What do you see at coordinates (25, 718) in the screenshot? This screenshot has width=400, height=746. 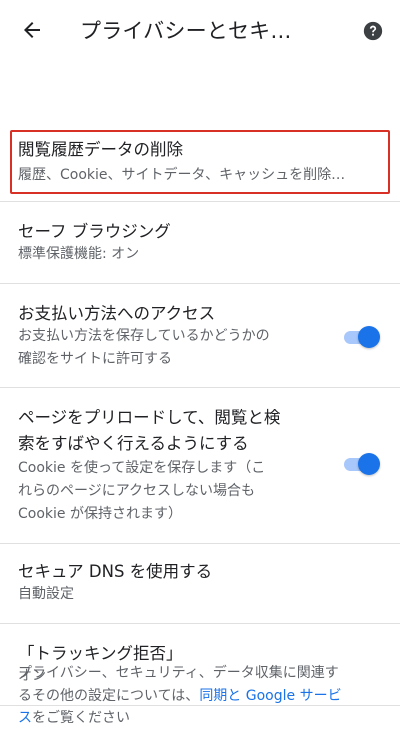 I see `sync-google-services-link-cont: ス` at bounding box center [25, 718].